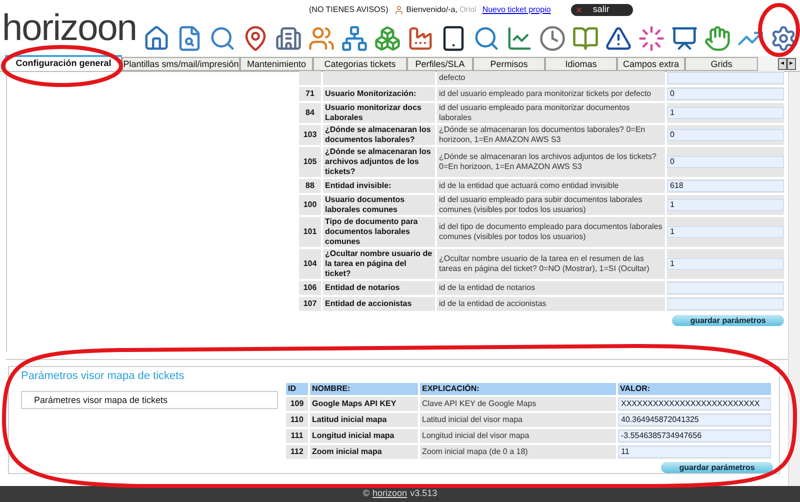 The image size is (800, 502). Describe the element at coordinates (694, 420) in the screenshot. I see `value-field: 40.364945872041325` at that location.